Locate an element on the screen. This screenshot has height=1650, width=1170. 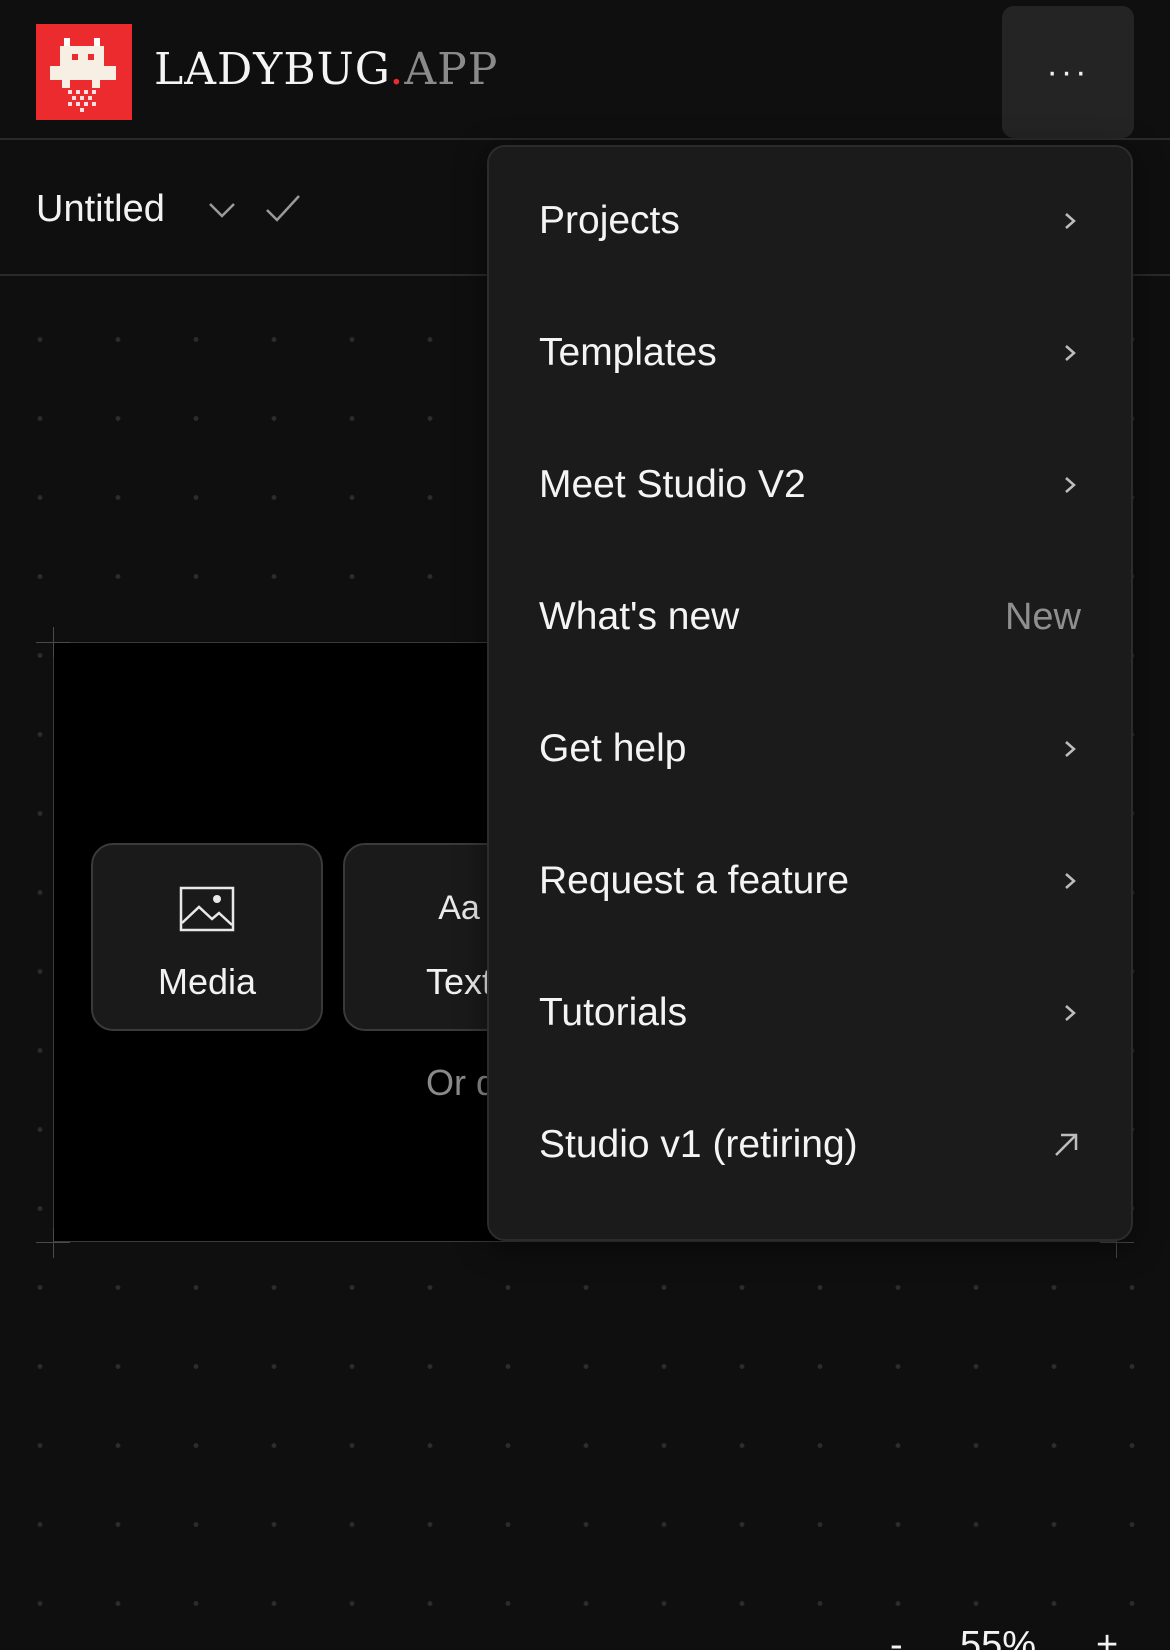
menu-item-label: What's new is located at coordinates (639, 616).